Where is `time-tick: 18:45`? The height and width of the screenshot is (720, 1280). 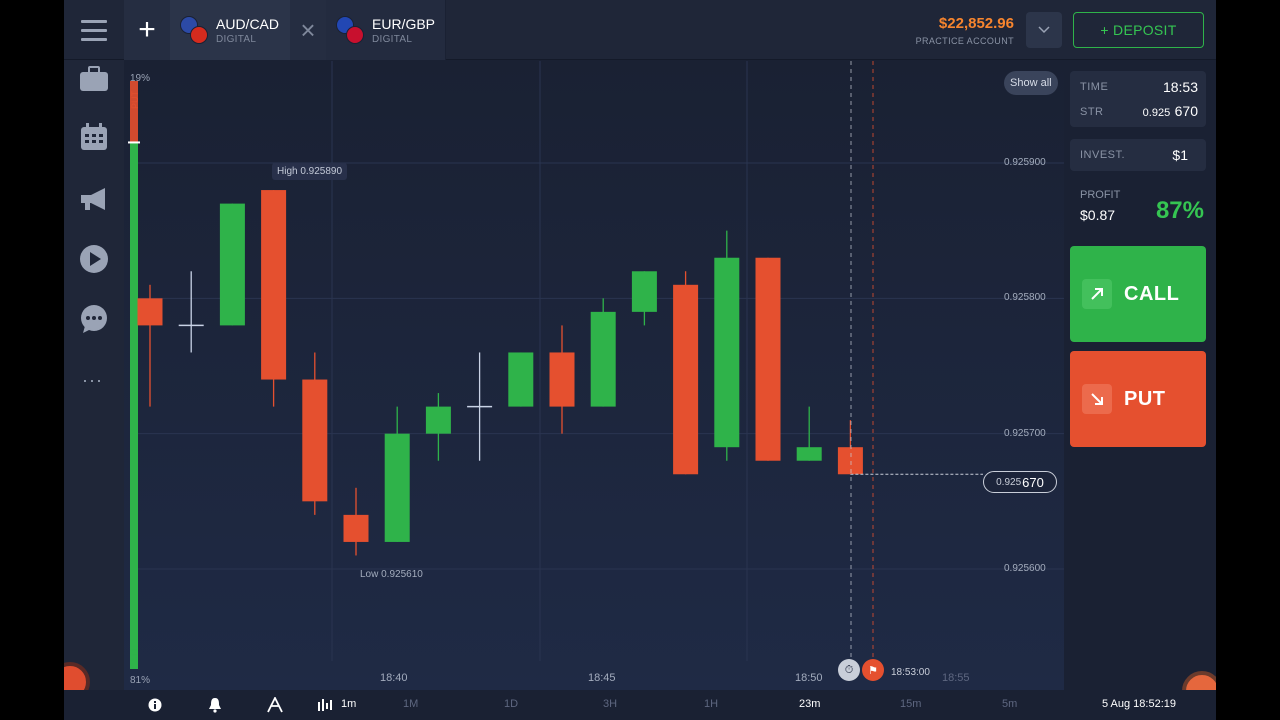
time-tick: 18:45 is located at coordinates (602, 678).